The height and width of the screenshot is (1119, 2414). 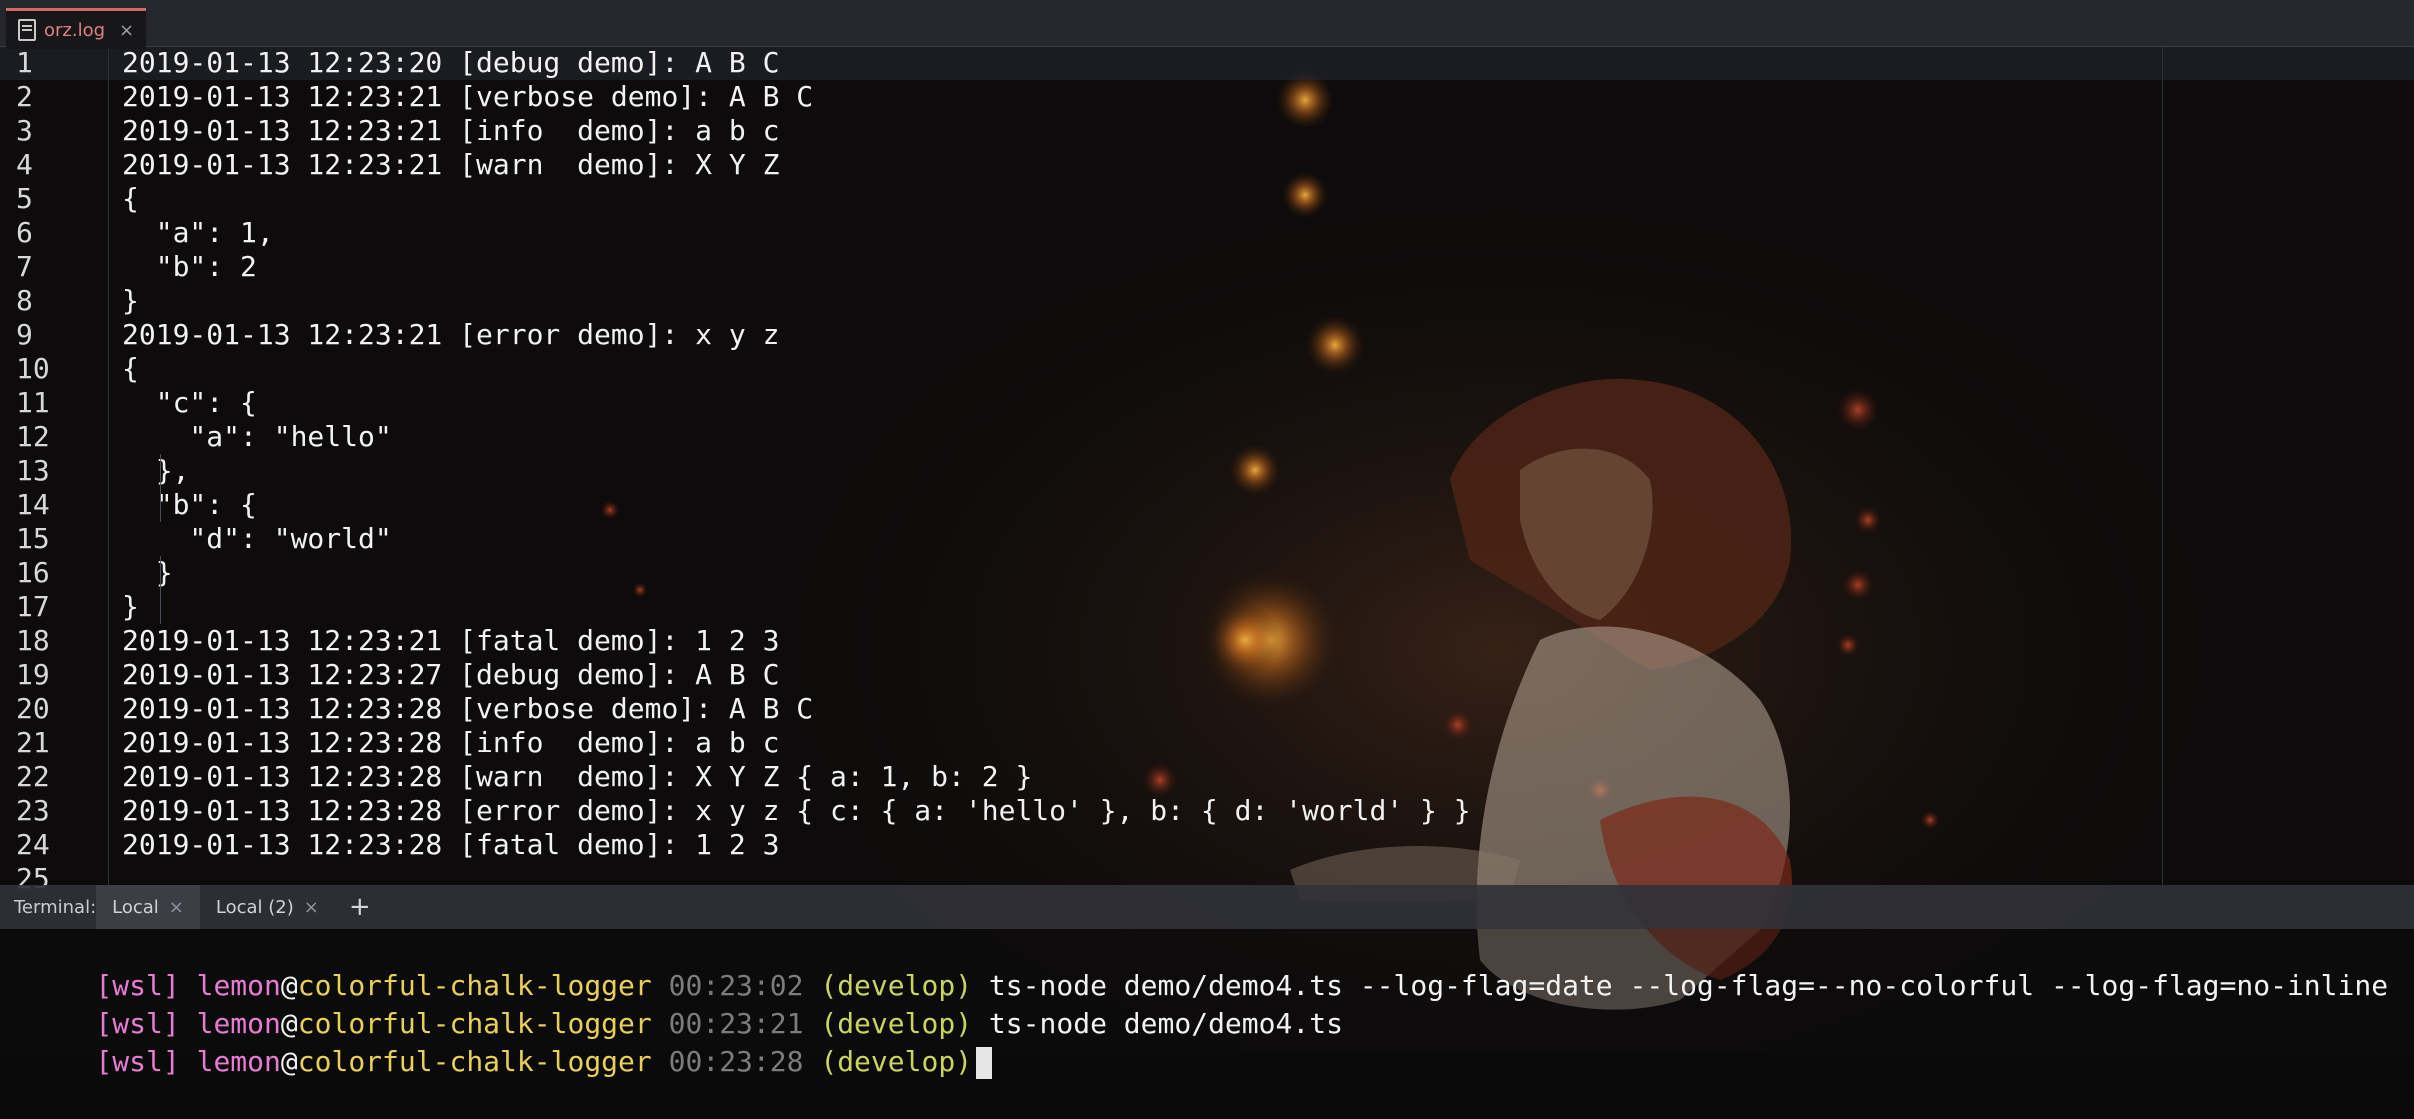 What do you see at coordinates (360, 907) in the screenshot?
I see `add-terminal-button: +` at bounding box center [360, 907].